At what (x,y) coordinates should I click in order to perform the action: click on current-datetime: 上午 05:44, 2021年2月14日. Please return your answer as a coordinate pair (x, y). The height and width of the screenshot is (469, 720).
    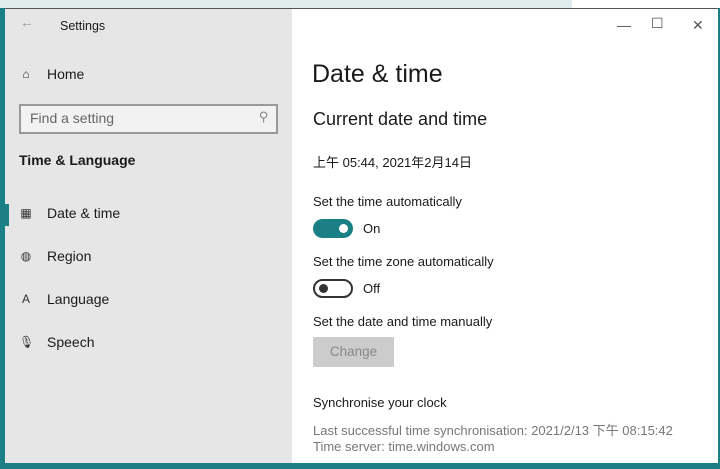
    Looking at the image, I should click on (392, 162).